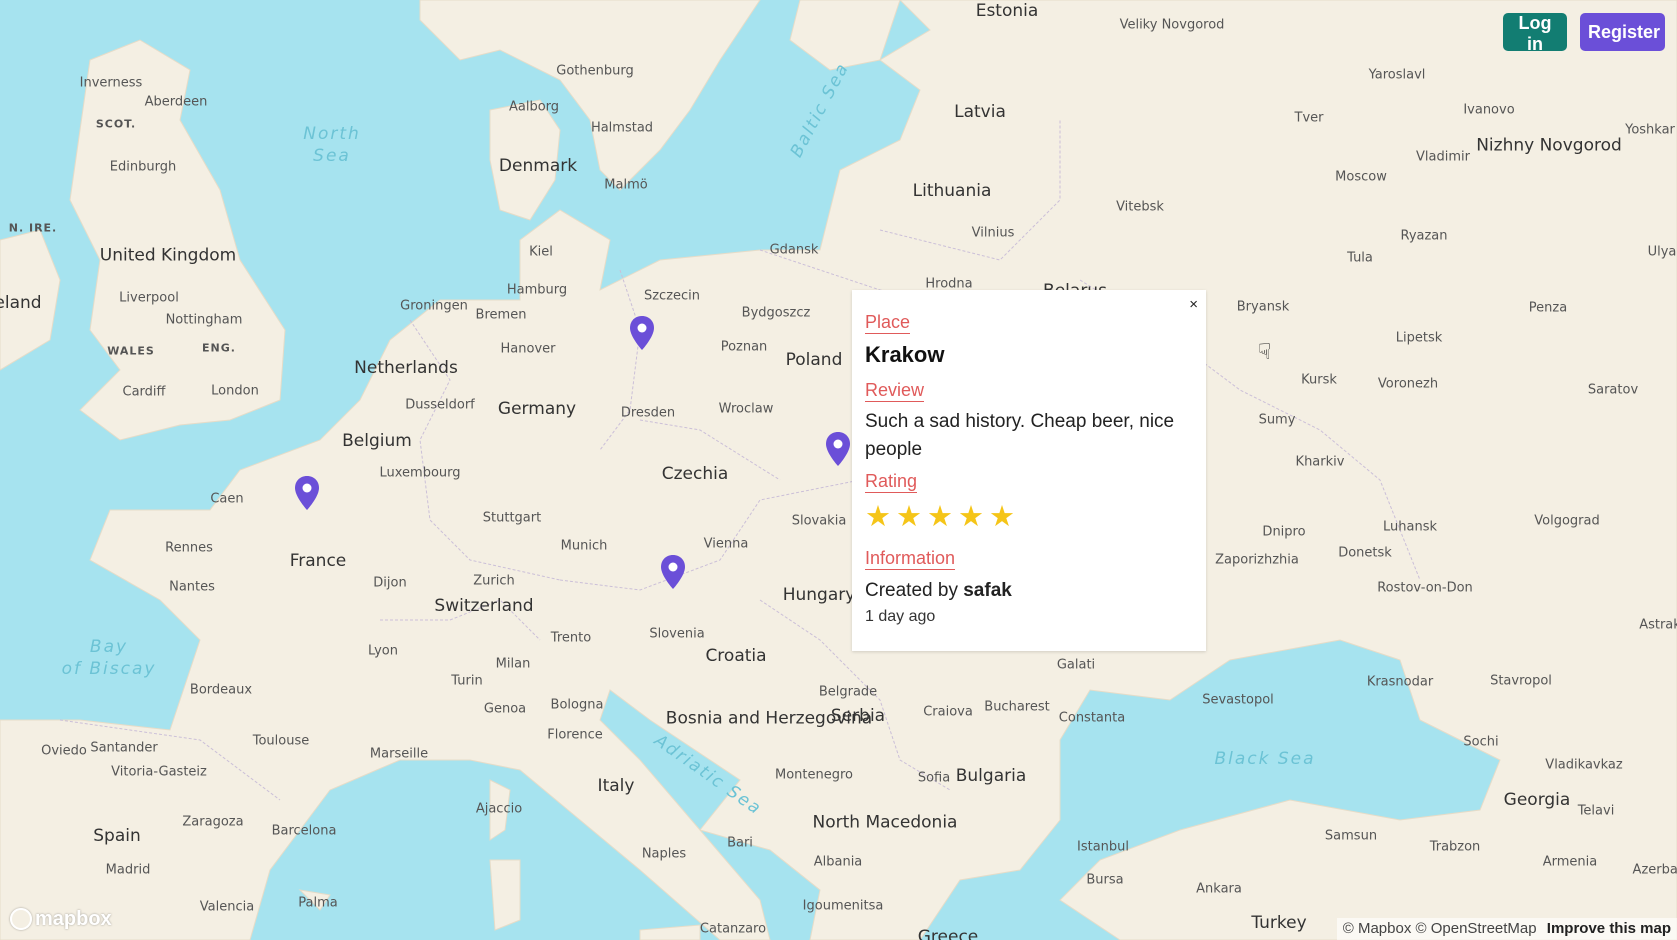  Describe the element at coordinates (21, 919) in the screenshot. I see `mapbox-logo-icon` at that location.